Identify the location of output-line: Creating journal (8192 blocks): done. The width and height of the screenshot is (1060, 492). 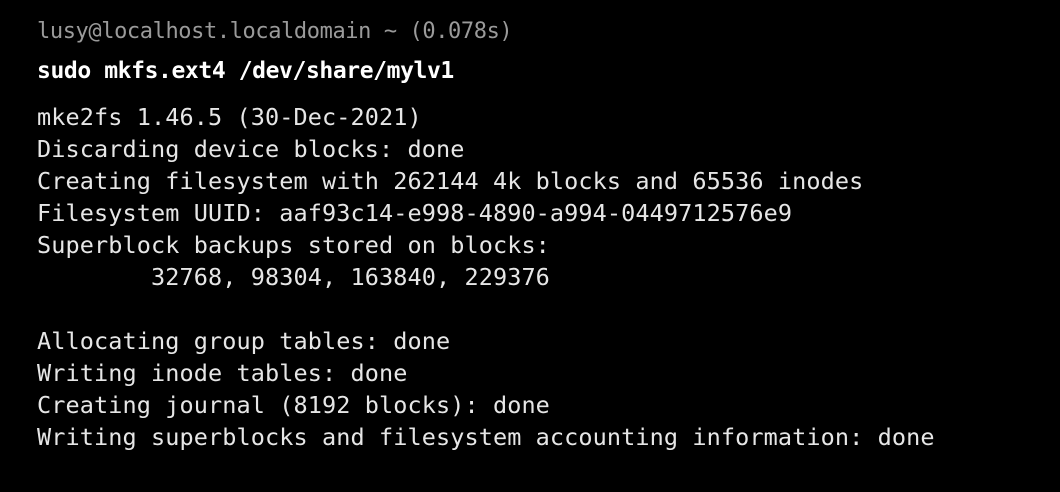
(293, 405).